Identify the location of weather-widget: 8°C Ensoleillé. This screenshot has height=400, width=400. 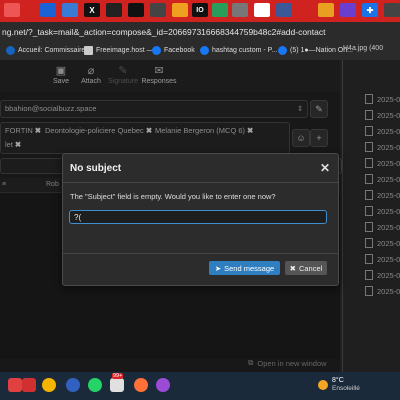
(339, 385).